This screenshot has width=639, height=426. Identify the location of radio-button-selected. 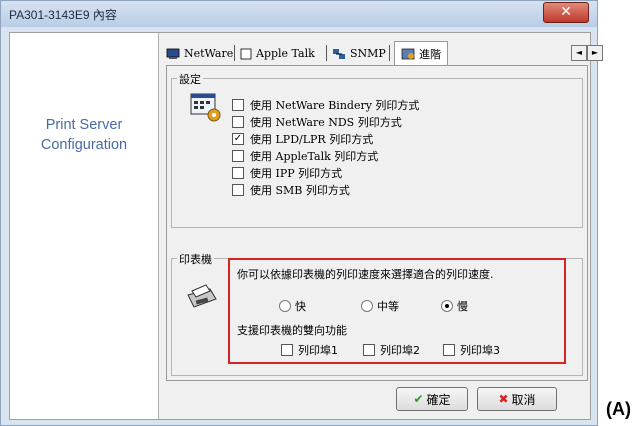
(447, 306).